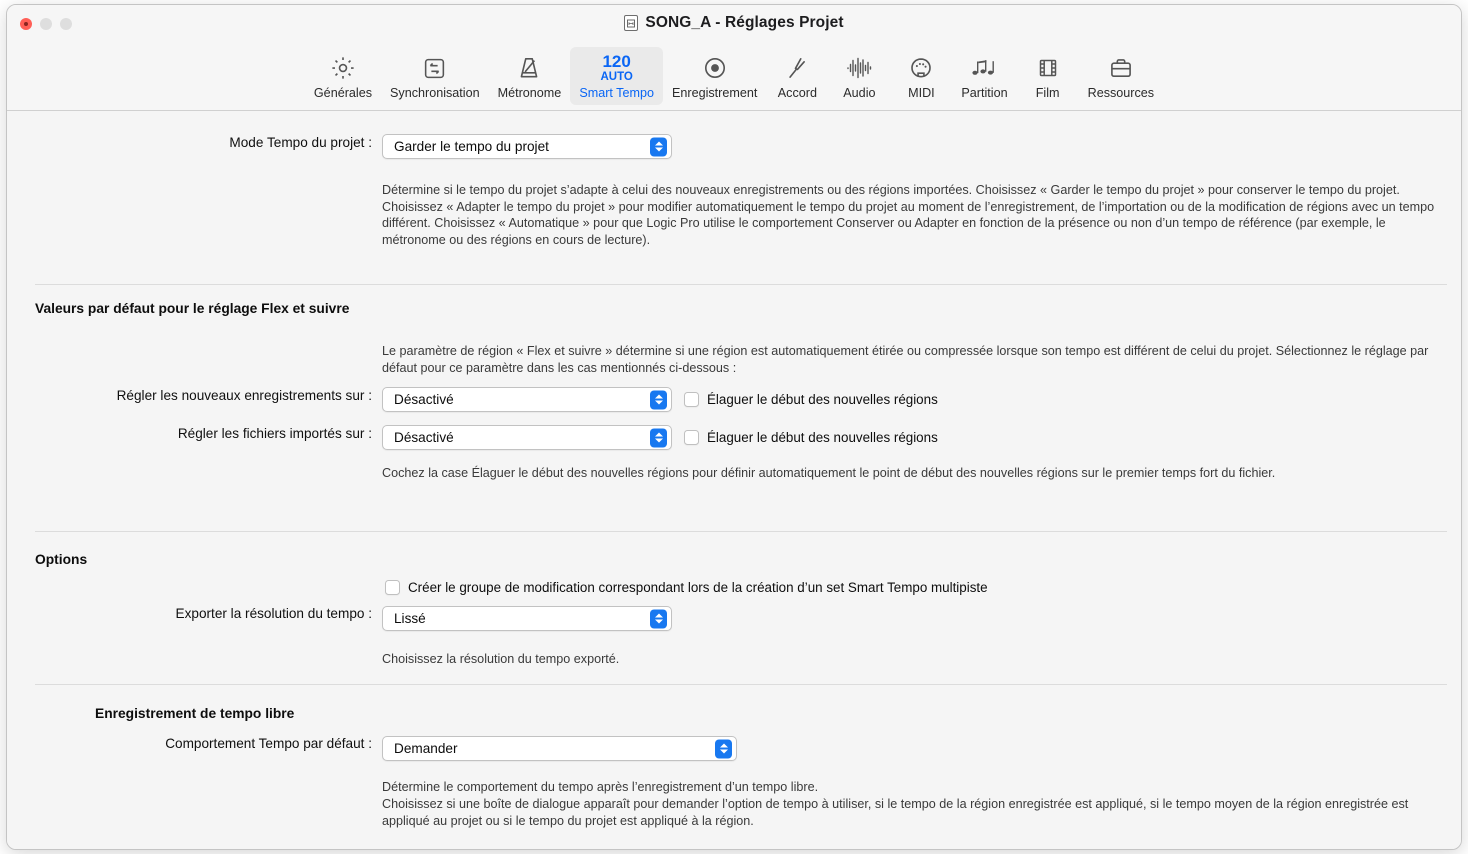  I want to click on new-recordings-select: Désactivé, so click(527, 399).